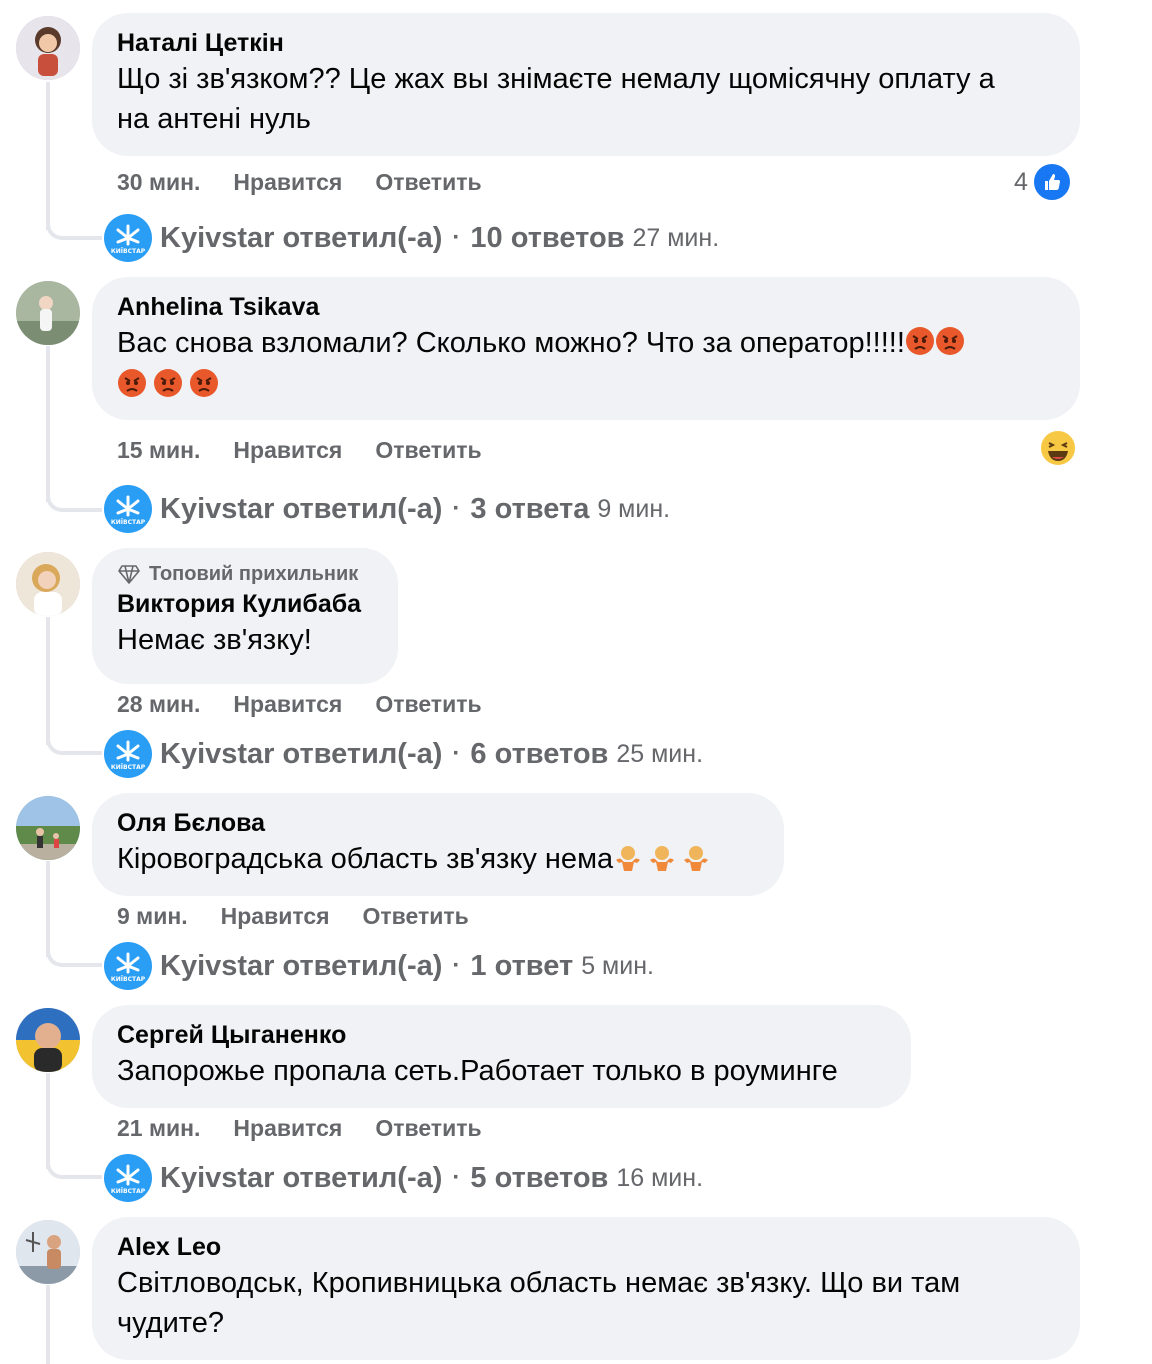  I want to click on comment-author: Anhelina Tsikava, so click(586, 307).